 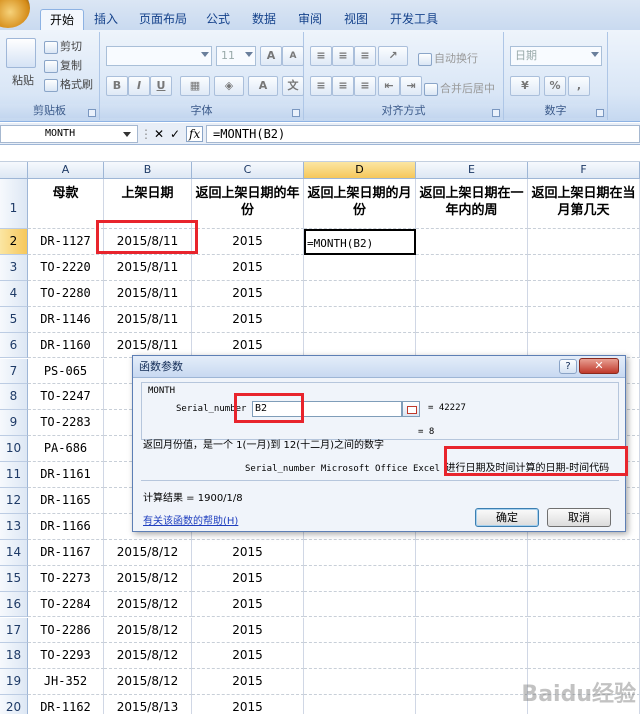 I want to click on row-header: 1, so click(x=14, y=204).